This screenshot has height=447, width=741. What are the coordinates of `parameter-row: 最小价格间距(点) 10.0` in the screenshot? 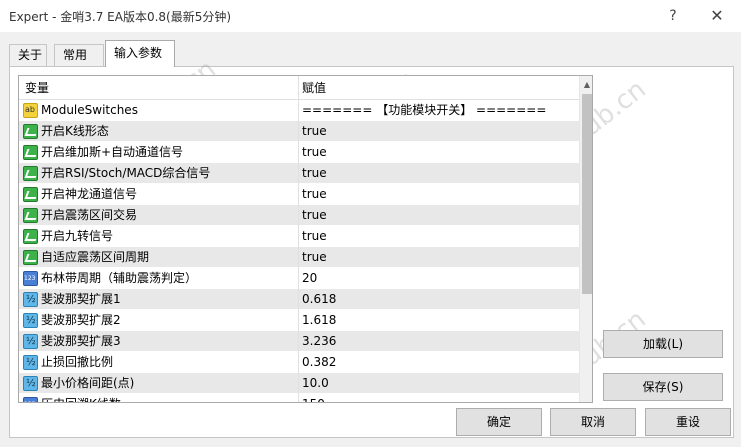 It's located at (299, 383).